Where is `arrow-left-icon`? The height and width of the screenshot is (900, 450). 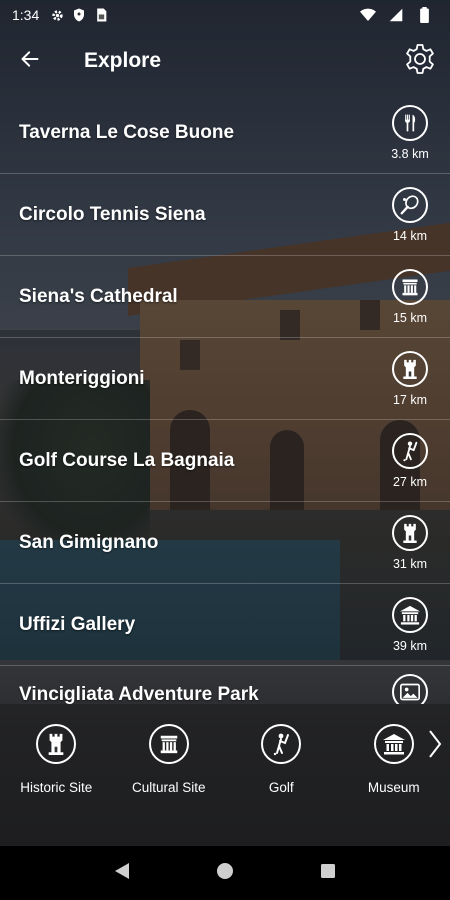 arrow-left-icon is located at coordinates (30, 61).